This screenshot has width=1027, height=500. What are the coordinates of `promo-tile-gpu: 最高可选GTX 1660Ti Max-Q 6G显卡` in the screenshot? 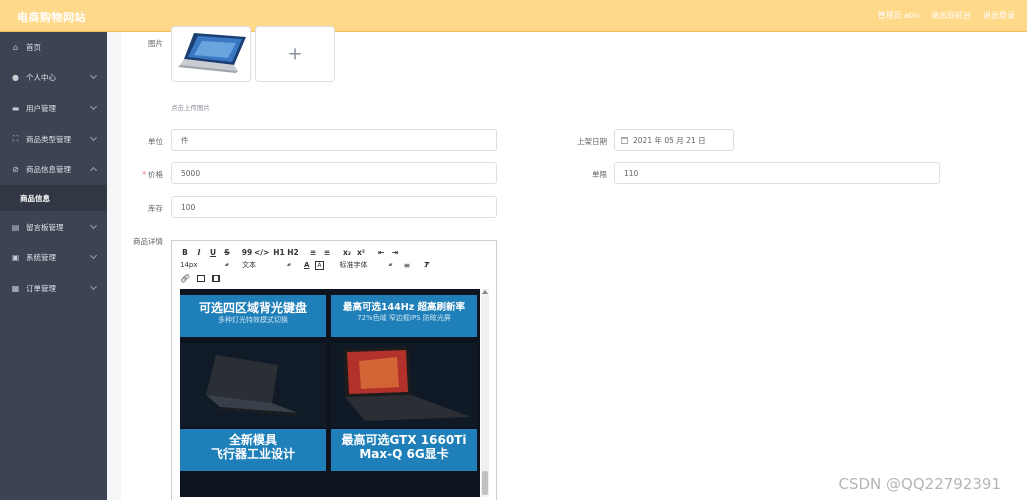 It's located at (404, 450).